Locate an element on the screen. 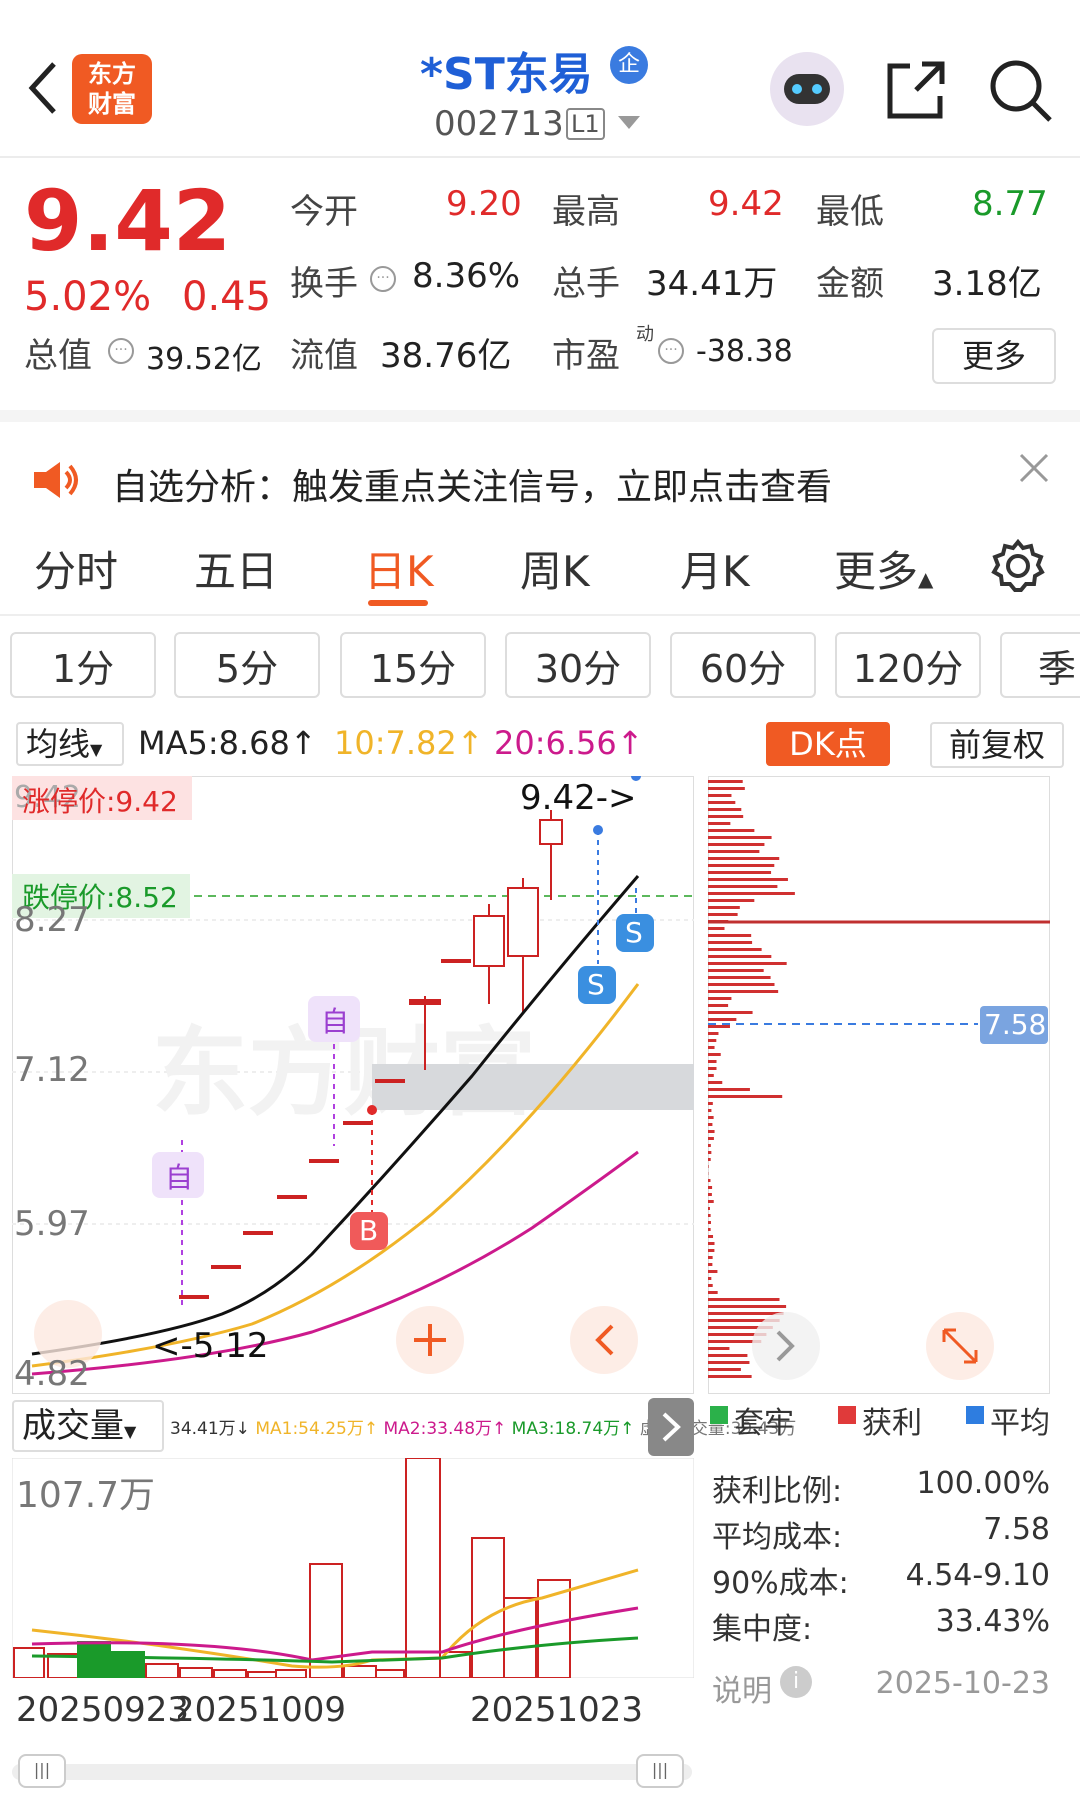 Image resolution: width=1080 pixels, height=1817 pixels. period-120min: 120分 is located at coordinates (908, 665).